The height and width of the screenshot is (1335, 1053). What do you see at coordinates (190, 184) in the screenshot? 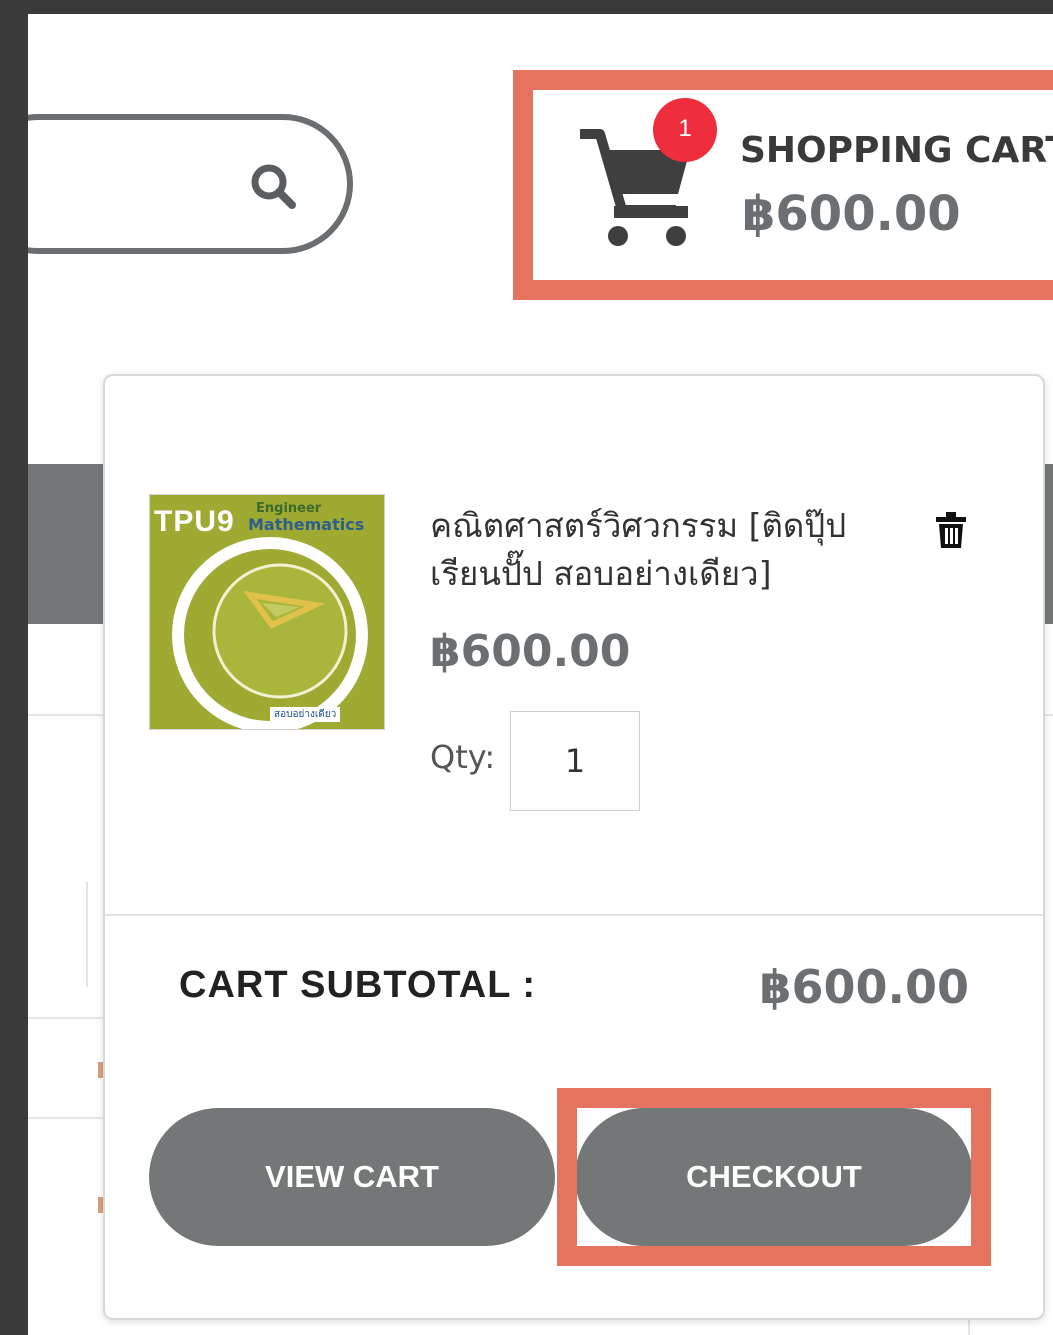
I see `search-input` at bounding box center [190, 184].